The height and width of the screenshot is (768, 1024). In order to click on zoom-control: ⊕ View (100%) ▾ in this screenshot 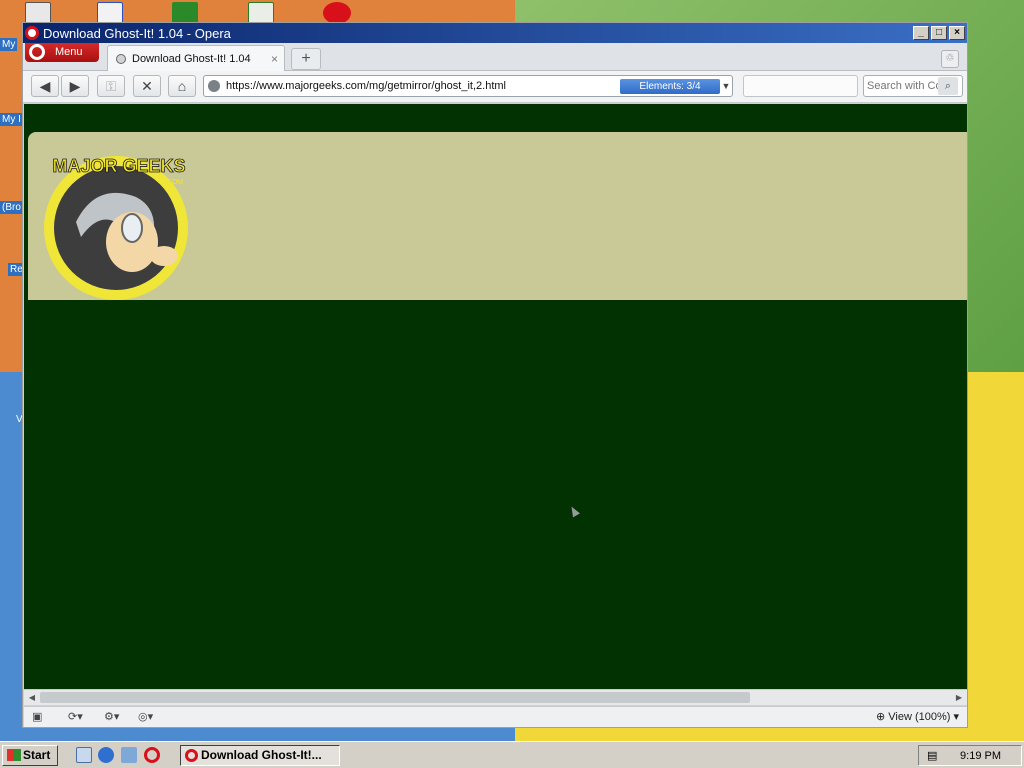, I will do `click(917, 716)`.